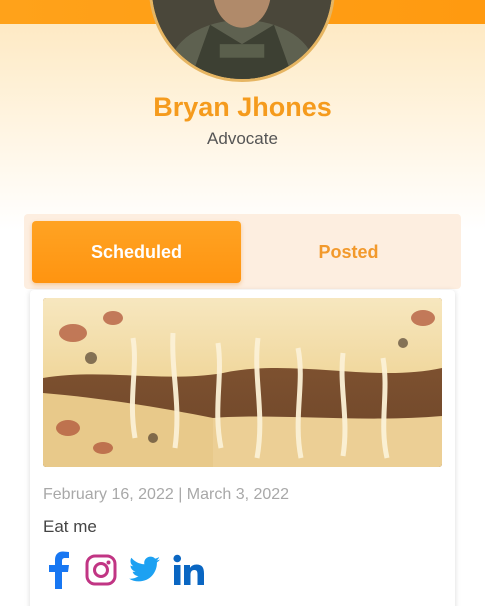  I want to click on linkedin-icon, so click(189, 572).